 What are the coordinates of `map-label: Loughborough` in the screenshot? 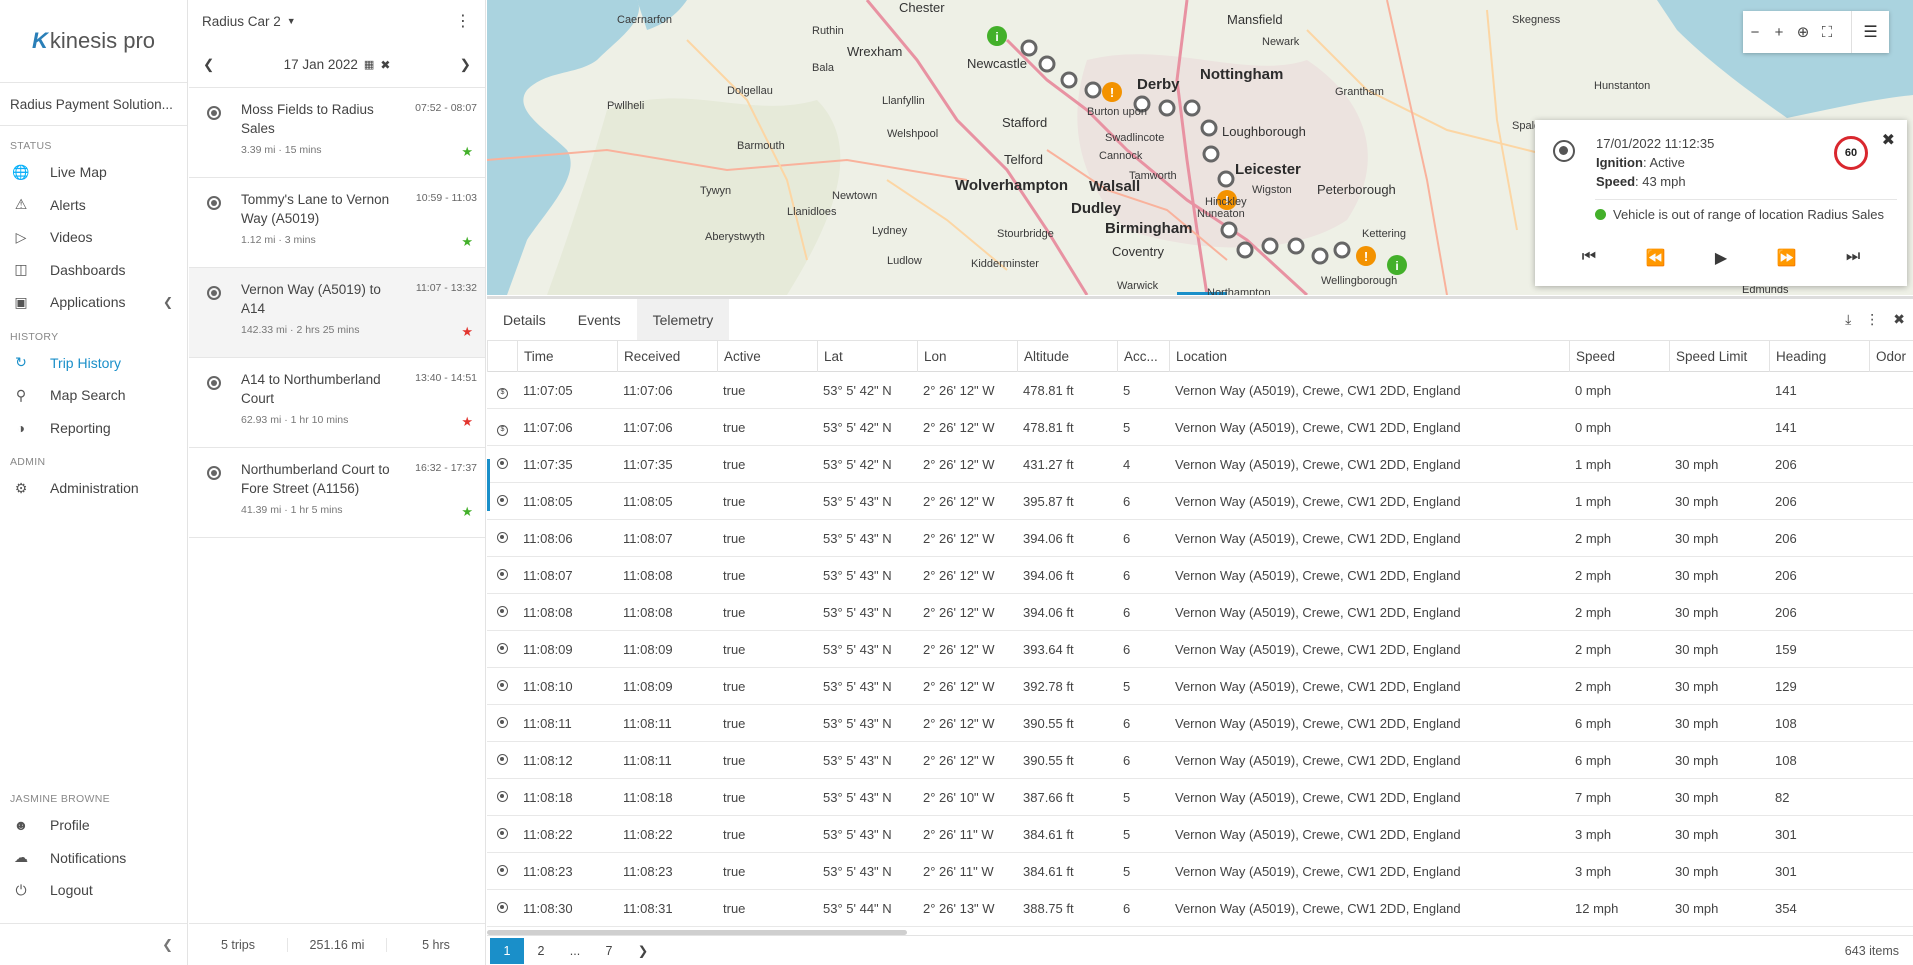 It's located at (1264, 131).